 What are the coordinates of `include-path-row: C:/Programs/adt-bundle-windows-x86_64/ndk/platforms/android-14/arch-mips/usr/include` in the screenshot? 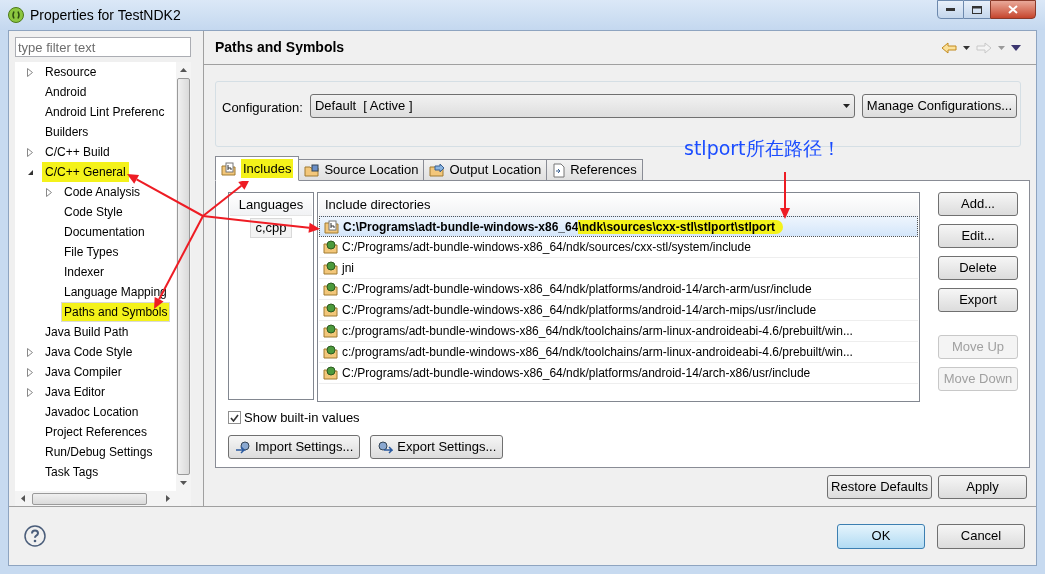 It's located at (618, 310).